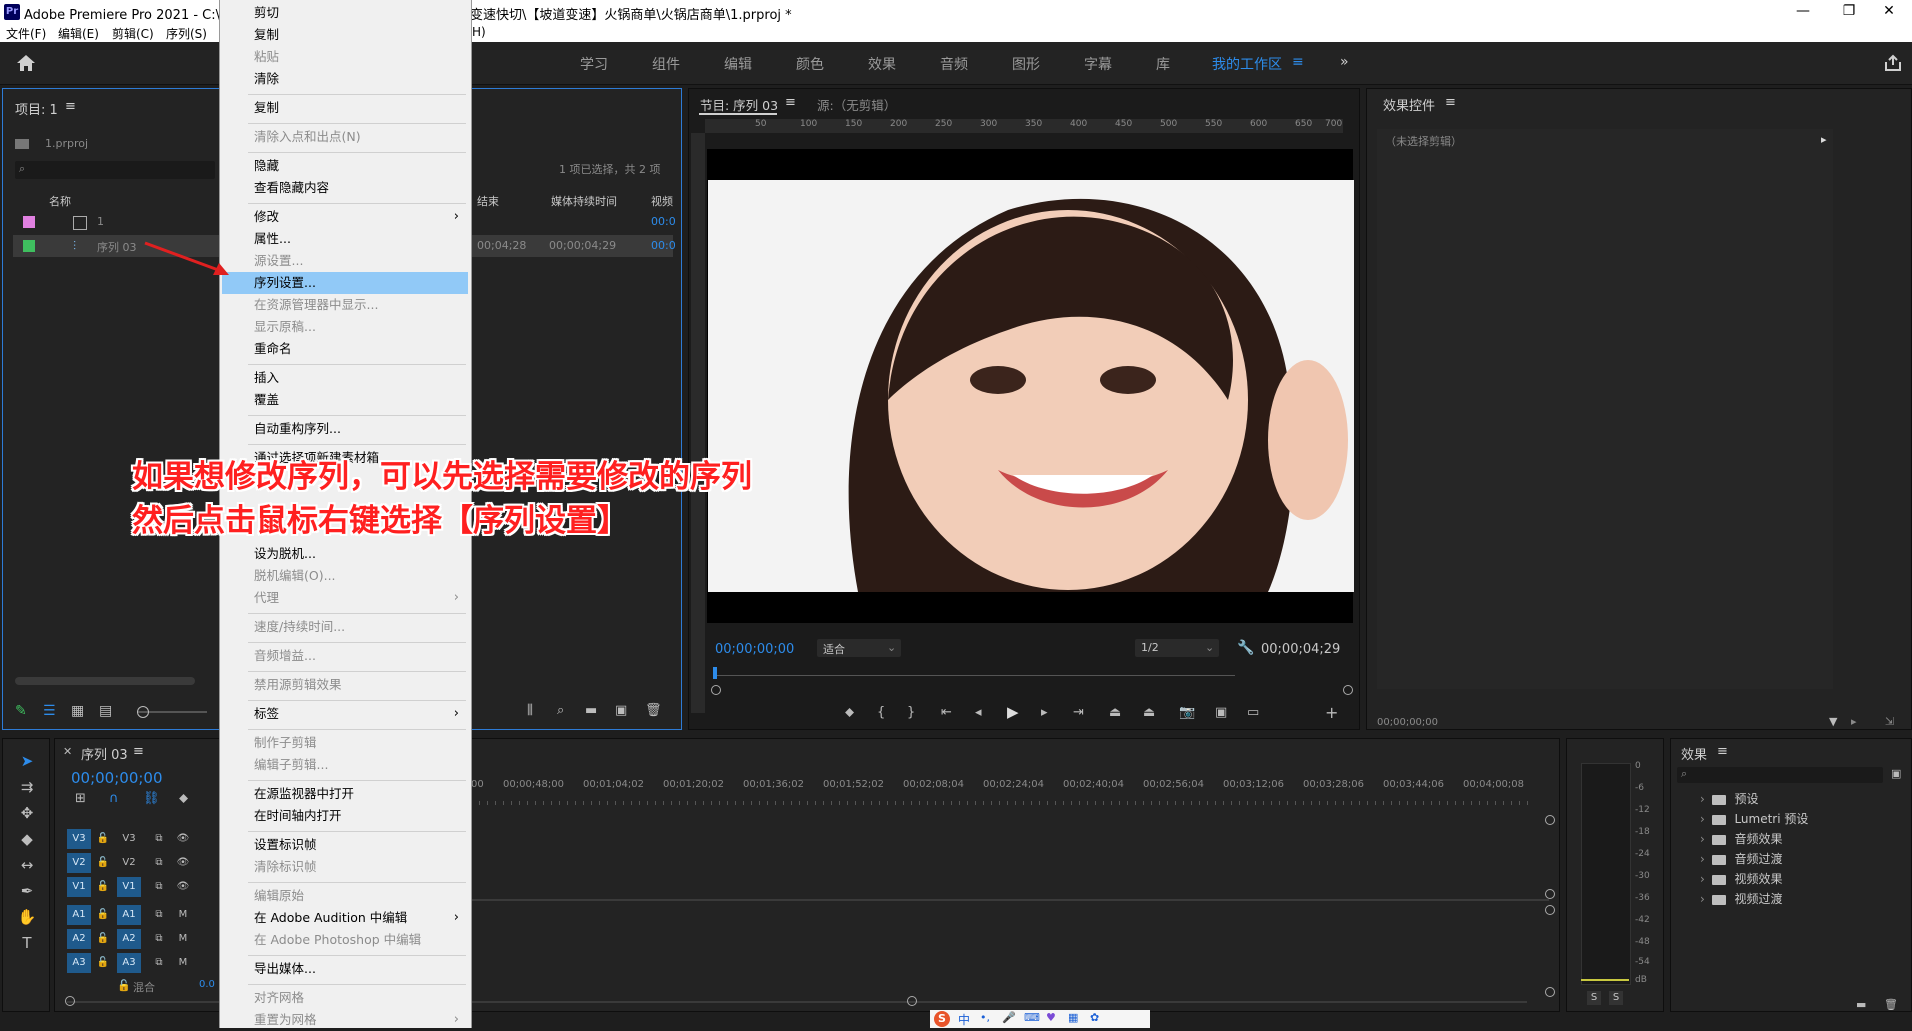  What do you see at coordinates (21, 711) in the screenshot?
I see `pencil-icon: ✎` at bounding box center [21, 711].